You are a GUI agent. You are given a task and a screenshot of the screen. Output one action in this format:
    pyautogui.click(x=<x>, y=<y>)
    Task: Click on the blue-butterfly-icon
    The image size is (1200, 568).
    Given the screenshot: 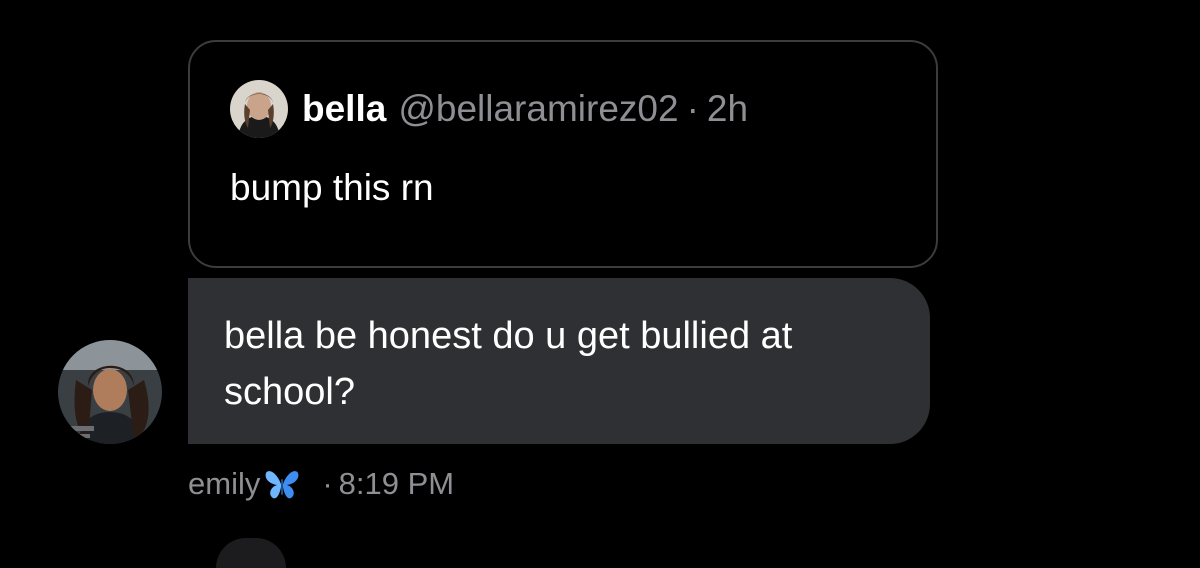 What is the action you would take?
    pyautogui.click(x=282, y=485)
    